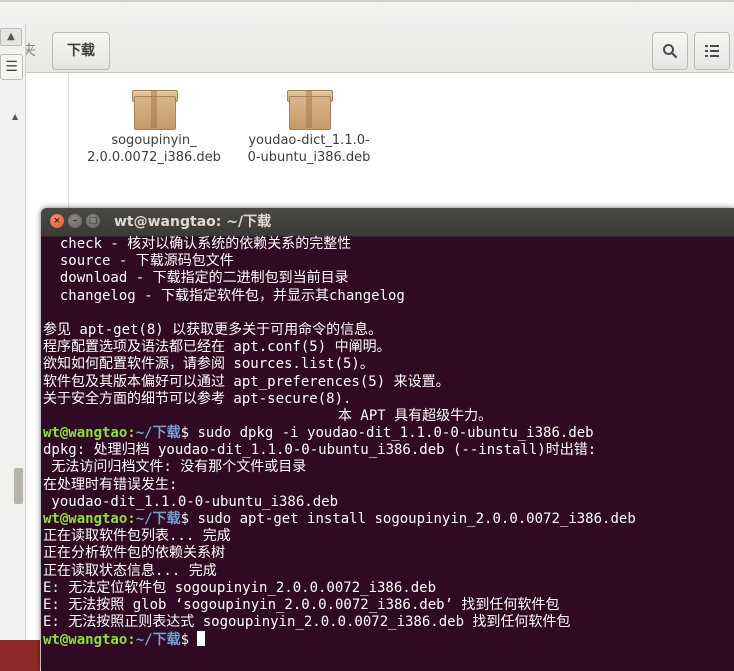 The height and width of the screenshot is (671, 734). Describe the element at coordinates (191, 501) in the screenshot. I see `terminal-line: youdao-dit_1.1.0-0-ubuntu_i386.deb` at that location.